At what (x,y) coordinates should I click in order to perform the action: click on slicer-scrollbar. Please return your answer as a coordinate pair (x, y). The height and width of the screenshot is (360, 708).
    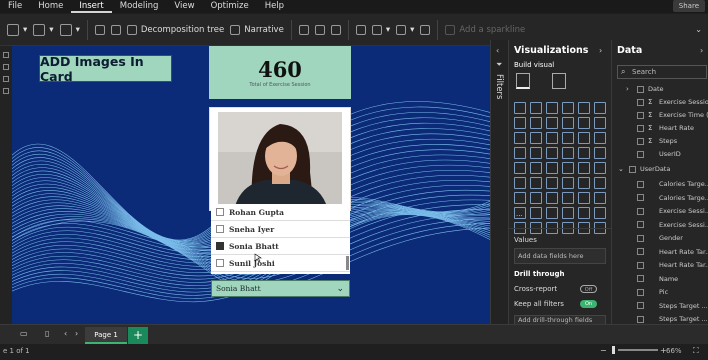
    Looking at the image, I should click on (347, 263).